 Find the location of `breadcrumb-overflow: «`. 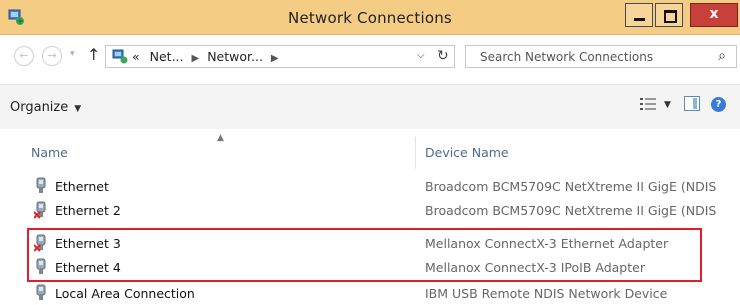

breadcrumb-overflow: « is located at coordinates (136, 56).